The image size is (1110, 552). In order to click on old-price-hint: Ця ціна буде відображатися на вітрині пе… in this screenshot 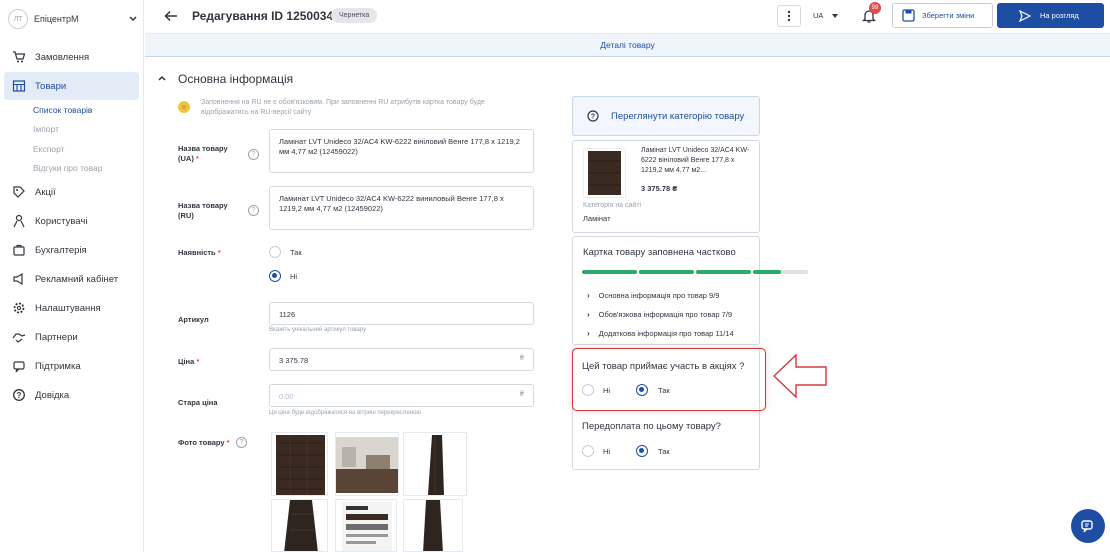, I will do `click(345, 413)`.